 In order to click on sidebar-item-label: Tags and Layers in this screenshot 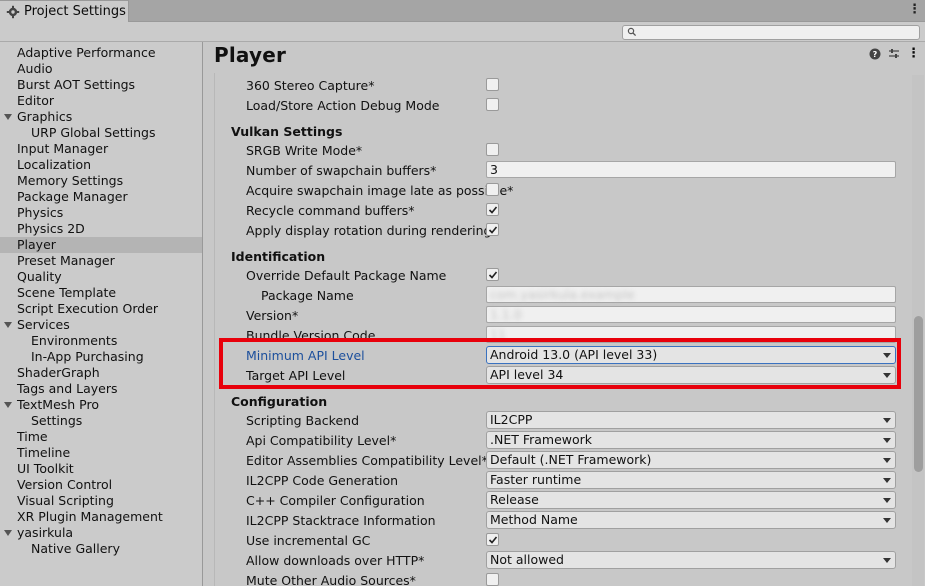, I will do `click(67, 388)`.